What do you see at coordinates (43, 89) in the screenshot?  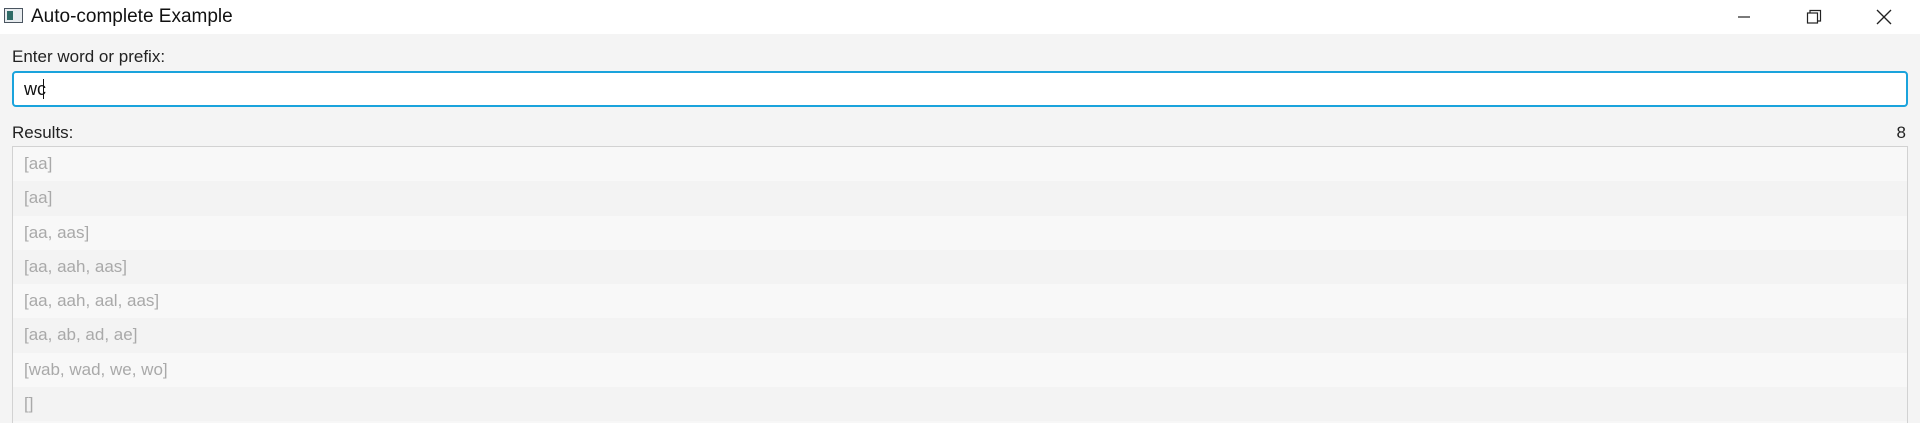 I see `text-caret` at bounding box center [43, 89].